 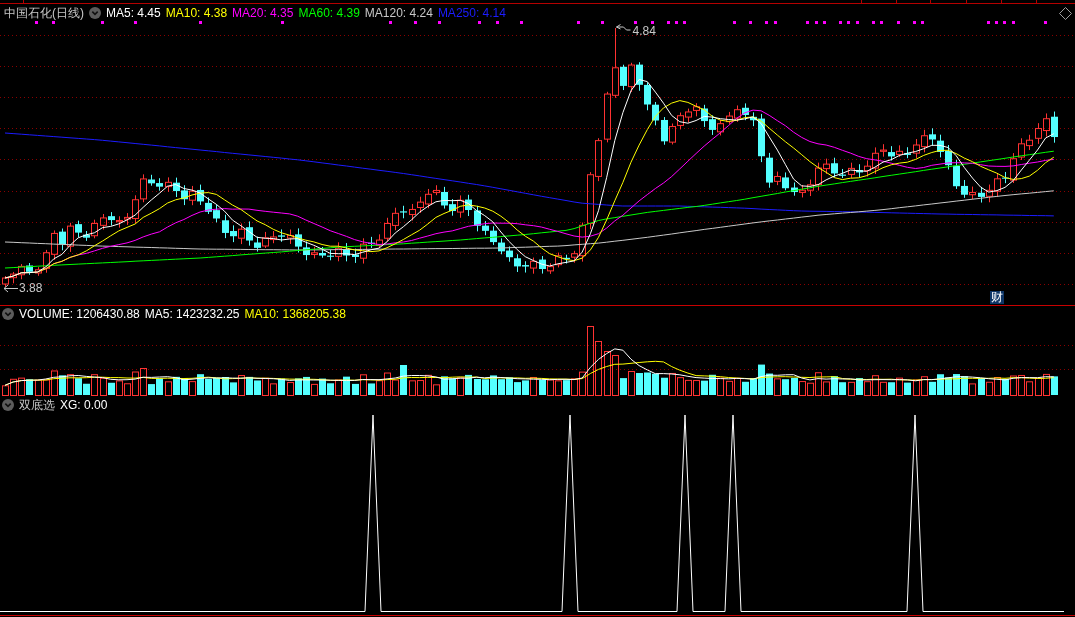 I want to click on indicator-value: VOLUME: 1206430.88, so click(x=79, y=314).